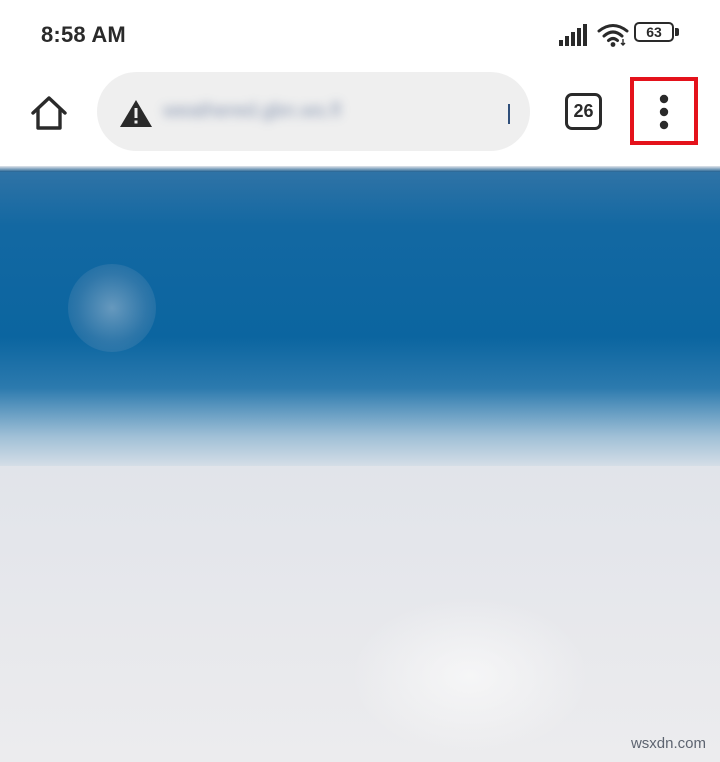 This screenshot has width=720, height=762. What do you see at coordinates (509, 114) in the screenshot?
I see `text-cursor` at bounding box center [509, 114].